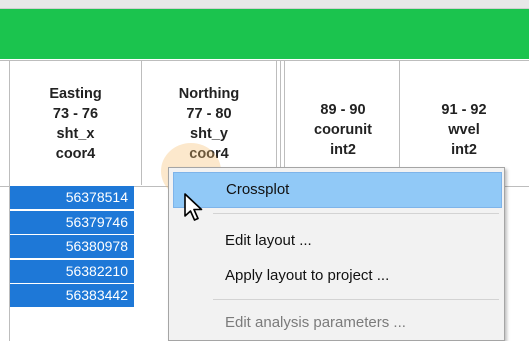  What do you see at coordinates (264, 4) in the screenshot?
I see `top-strip` at bounding box center [264, 4].